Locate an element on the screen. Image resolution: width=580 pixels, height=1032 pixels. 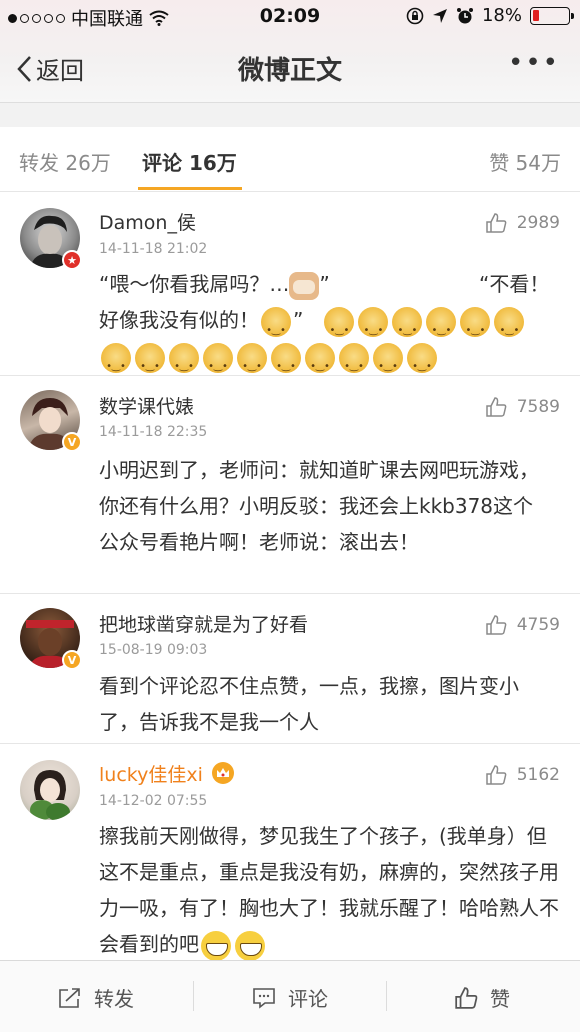
battery-percent: 18% is located at coordinates (501, 15).